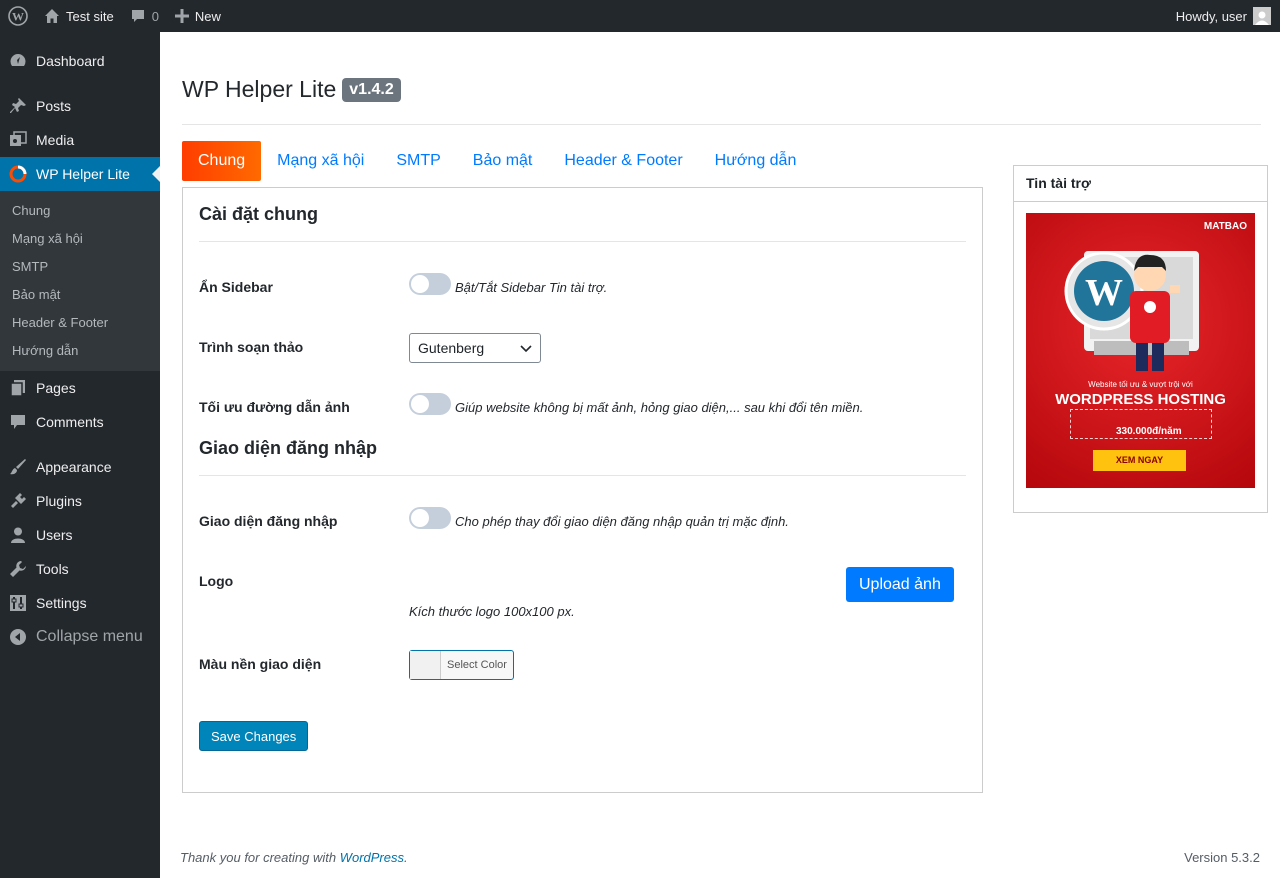  What do you see at coordinates (18, 535) in the screenshot?
I see `user-icon` at bounding box center [18, 535].